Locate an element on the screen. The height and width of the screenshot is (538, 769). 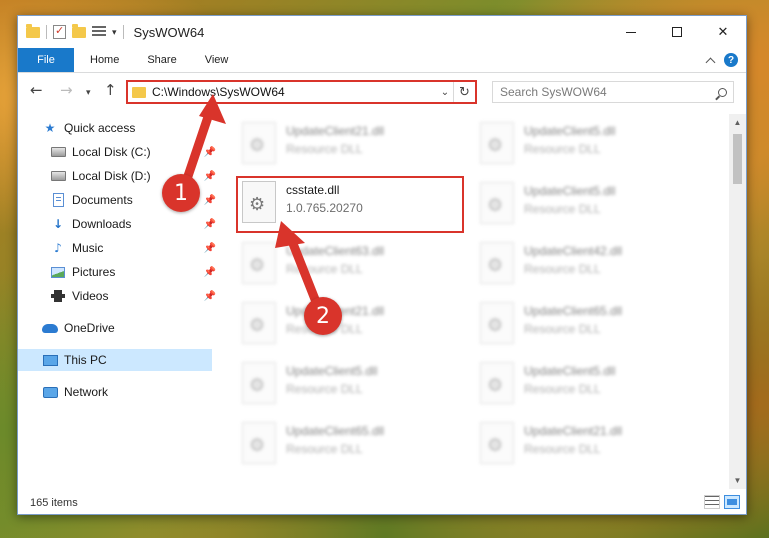
sidebar-item-label: Pictures is located at coordinates (94, 272).